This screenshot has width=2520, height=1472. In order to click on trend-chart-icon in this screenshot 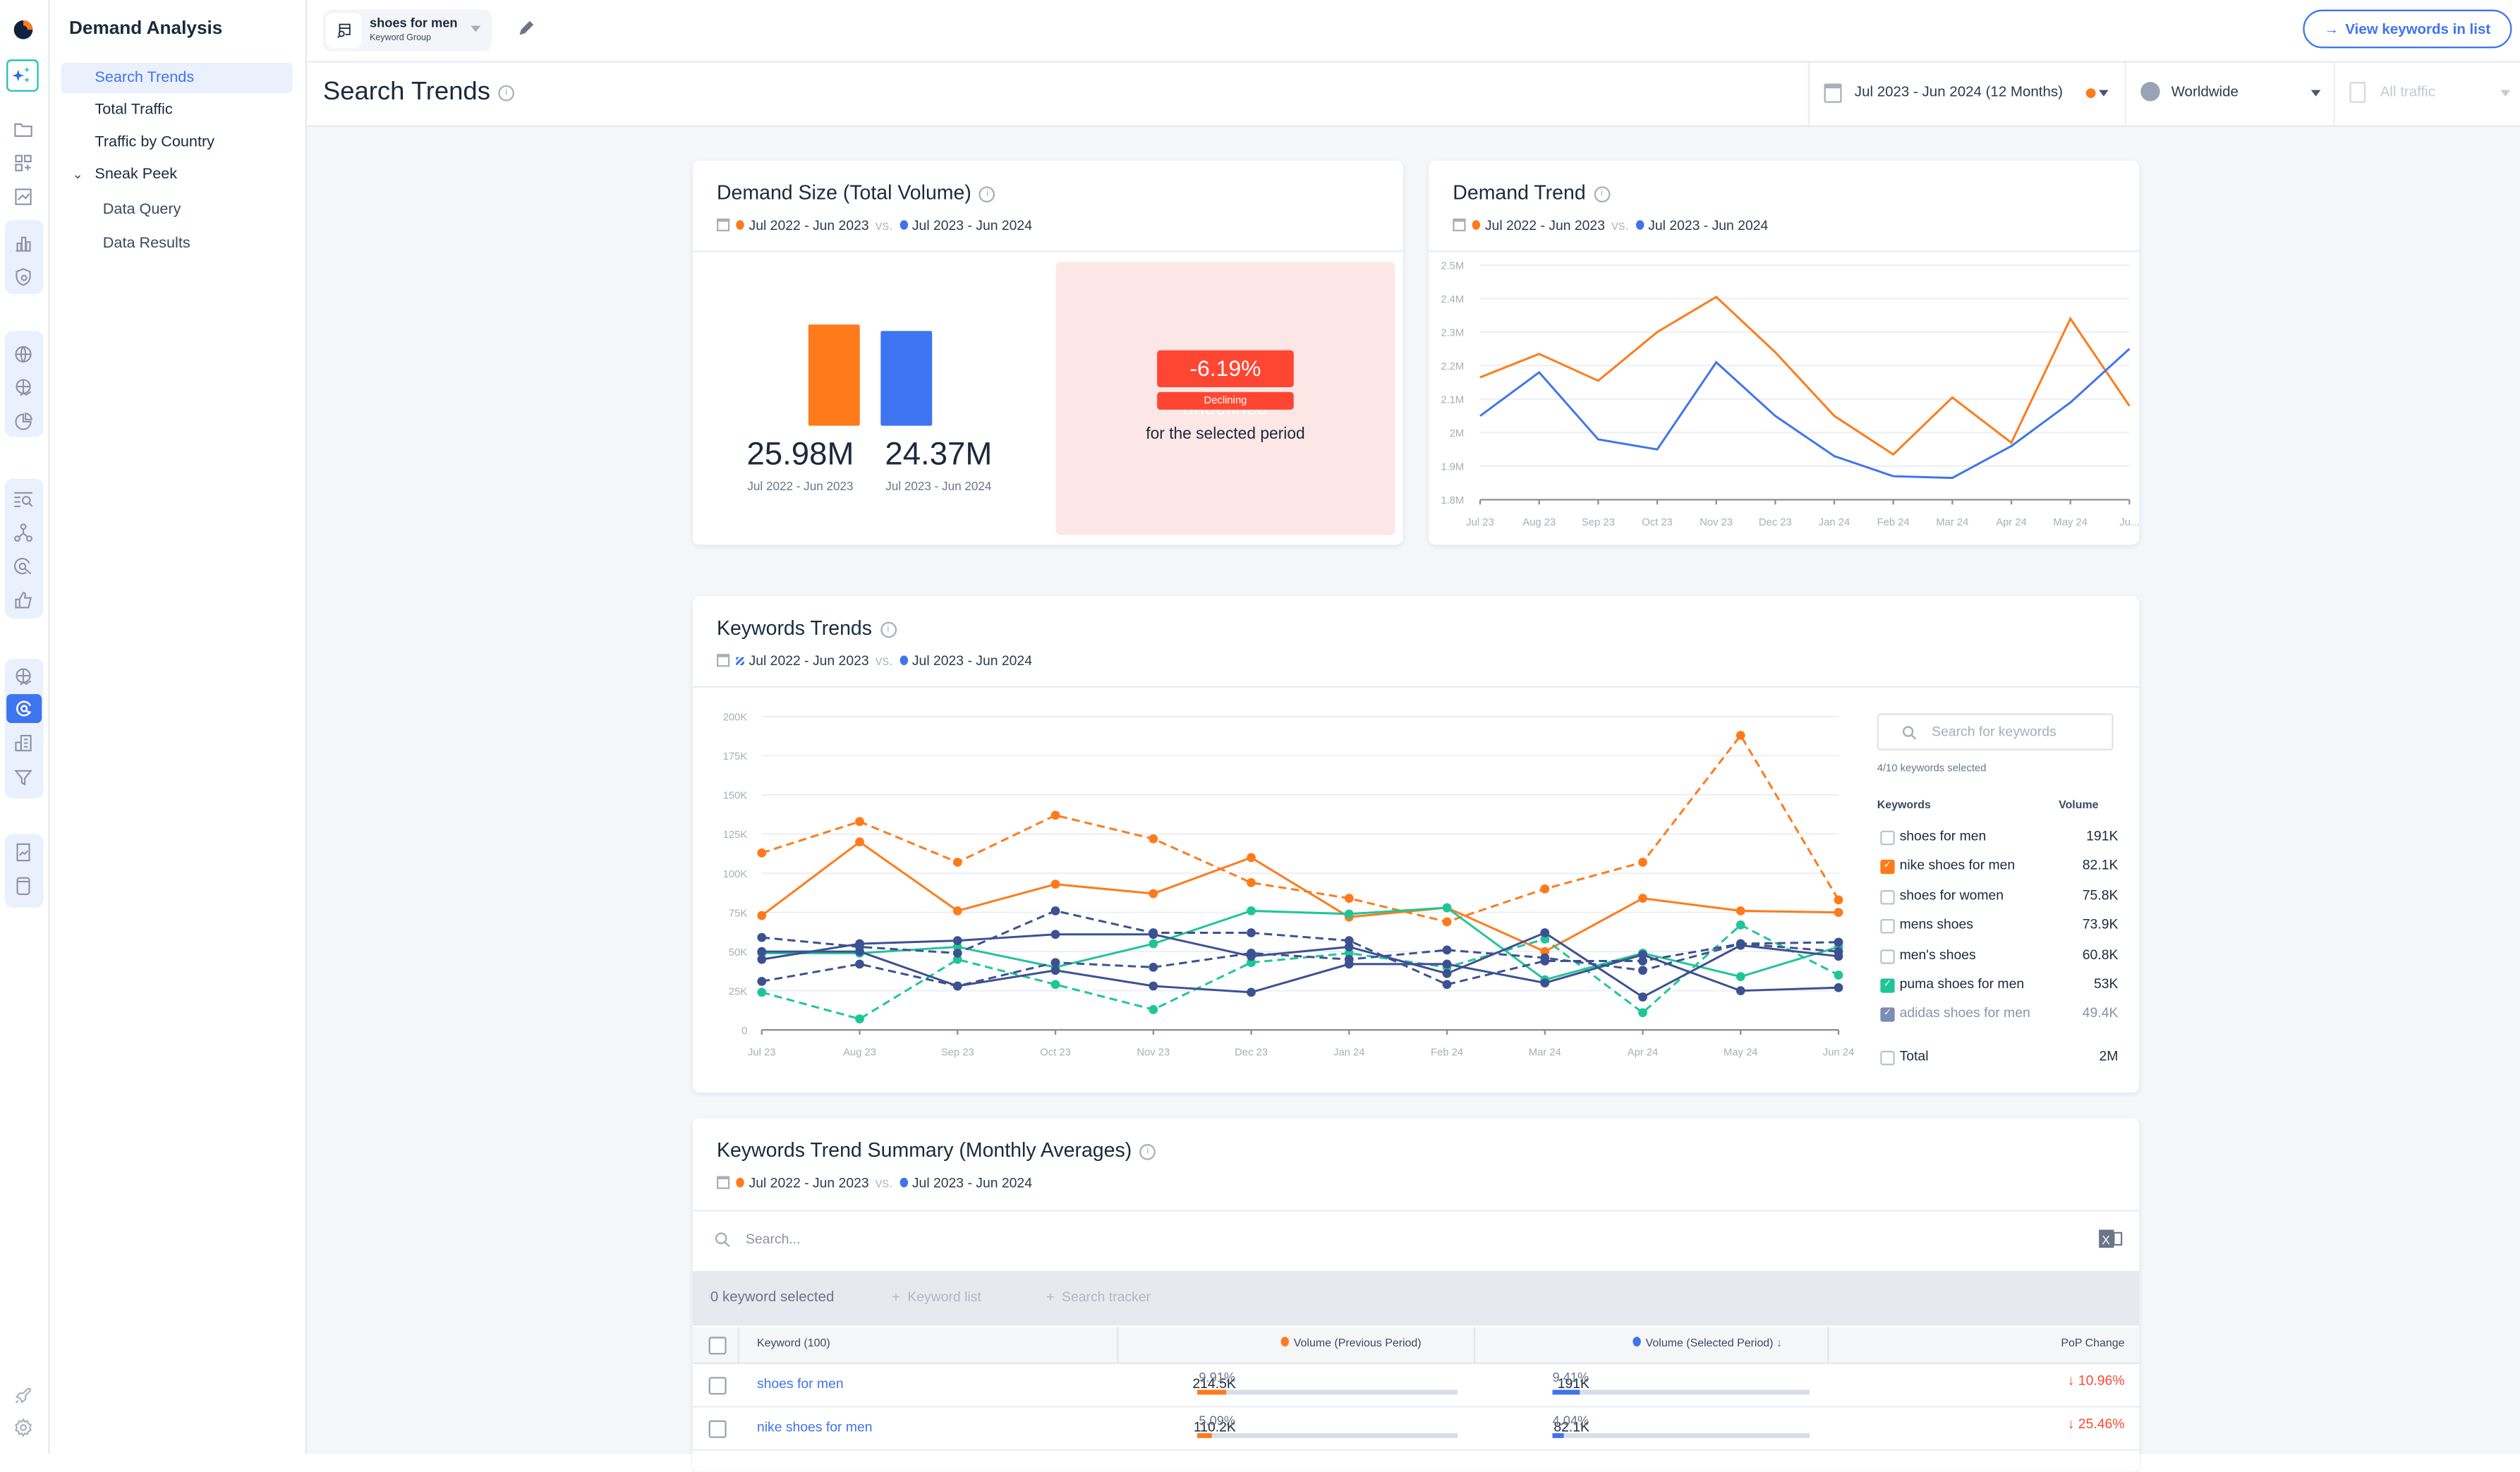, I will do `click(24, 197)`.